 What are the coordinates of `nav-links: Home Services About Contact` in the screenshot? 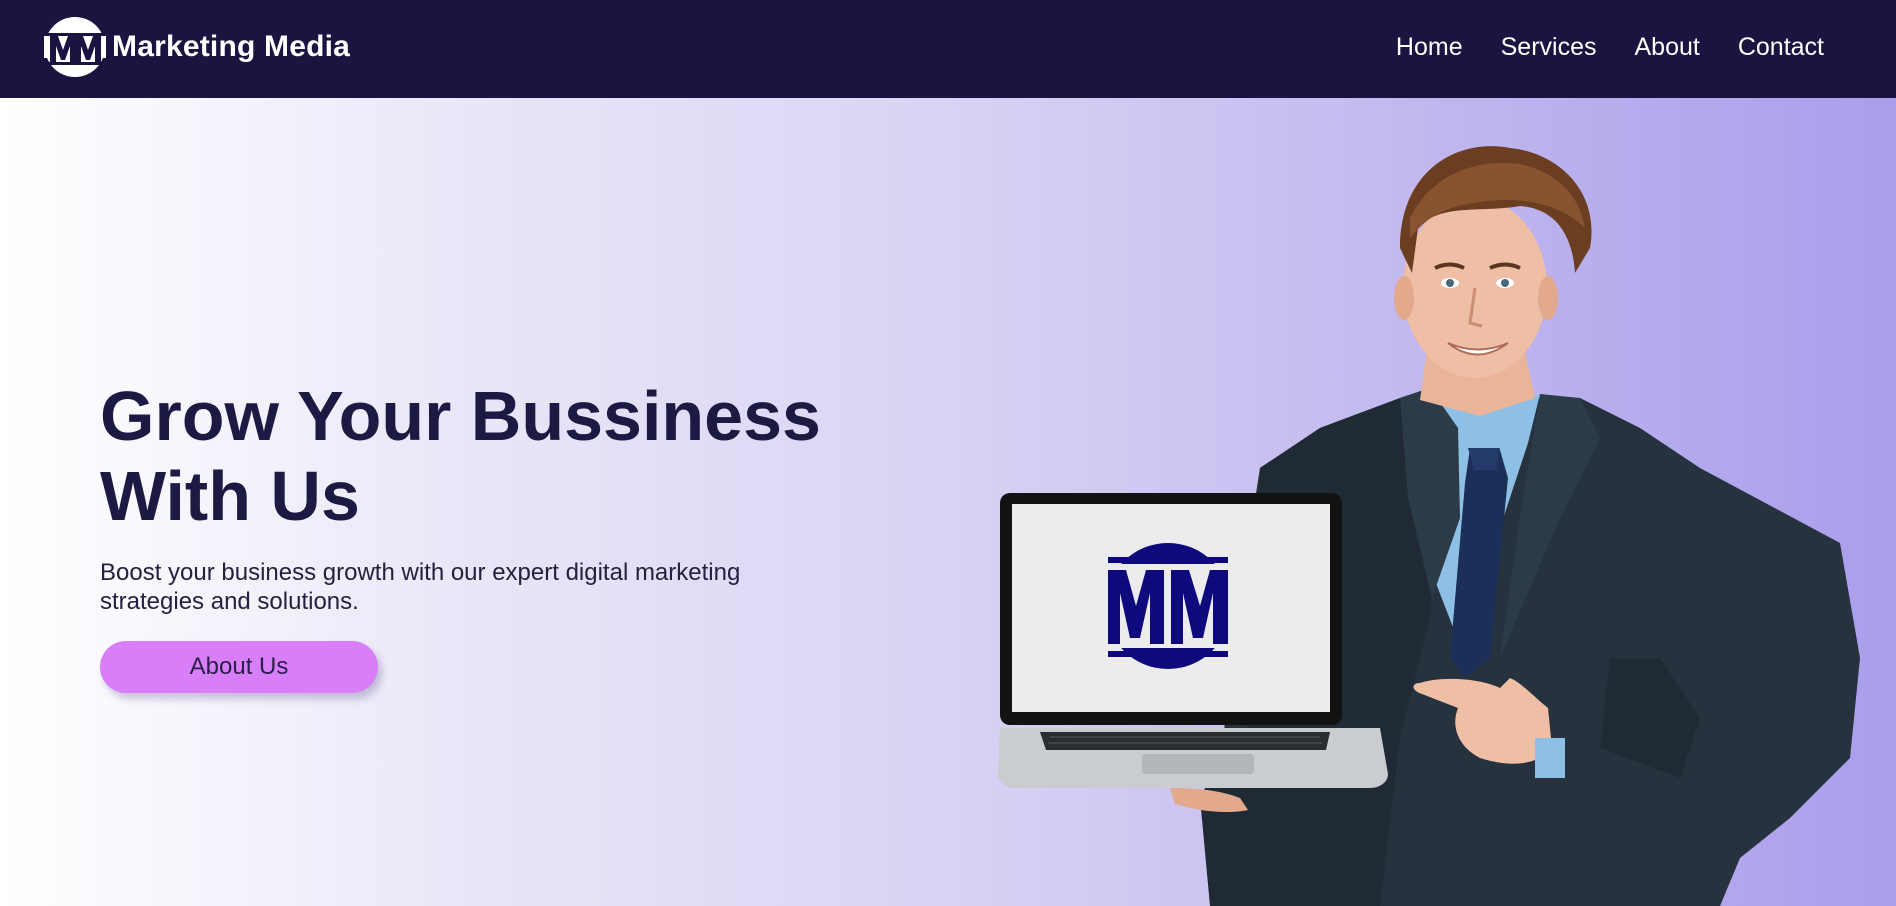 It's located at (1610, 47).